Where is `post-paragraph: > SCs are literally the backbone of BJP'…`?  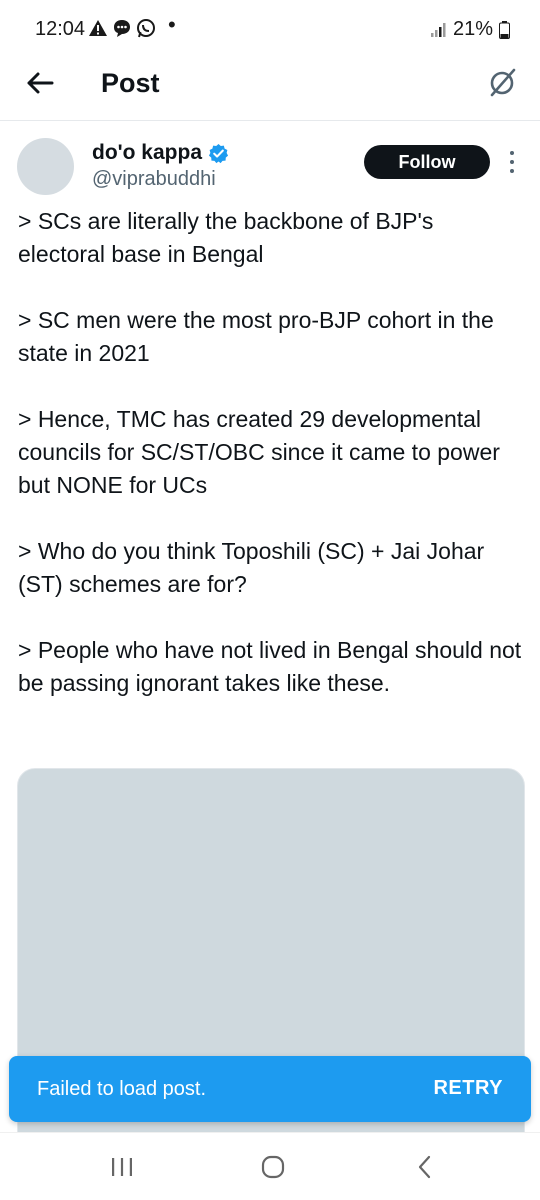 post-paragraph: > SCs are literally the backbone of BJP'… is located at coordinates (226, 237).